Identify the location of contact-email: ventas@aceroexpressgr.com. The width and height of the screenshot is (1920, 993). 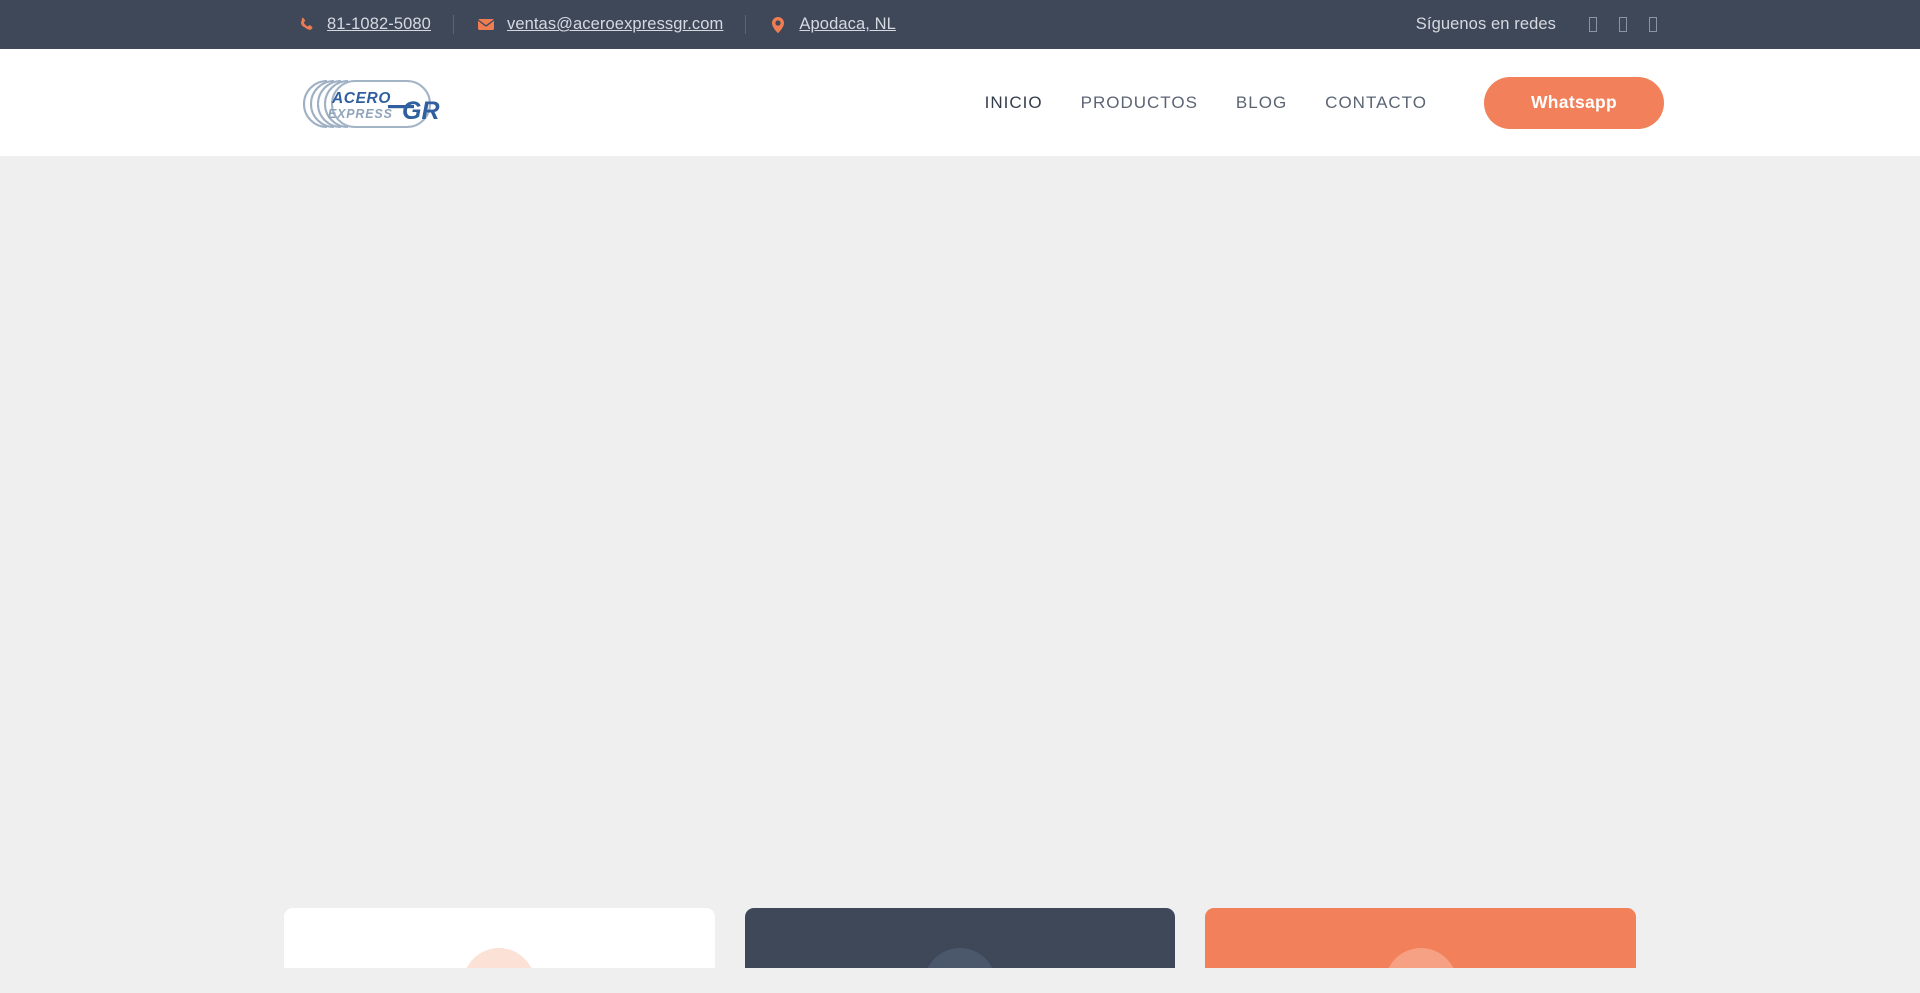
(599, 24).